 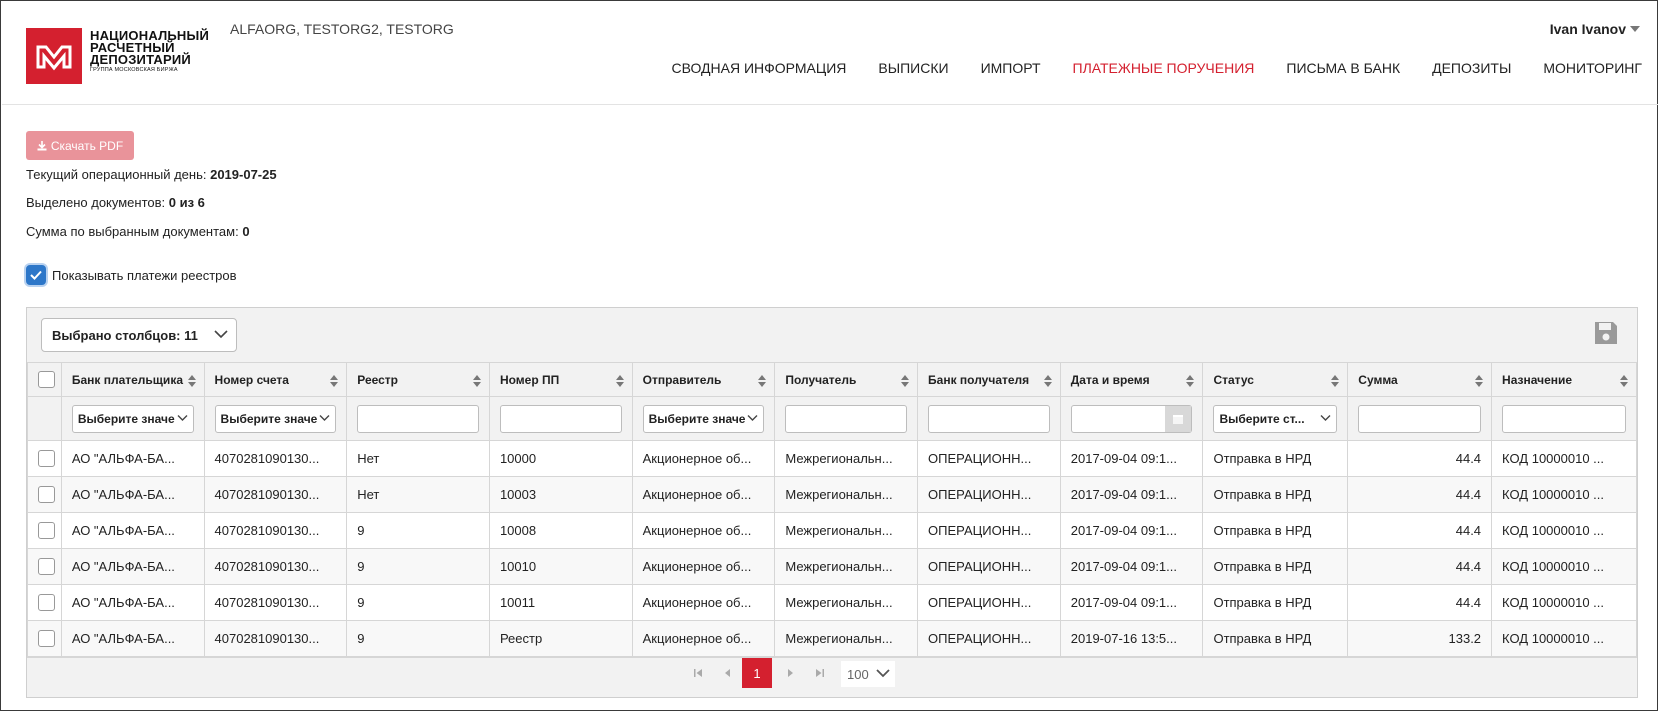 I want to click on column-header: Дата и время, so click(x=1131, y=379).